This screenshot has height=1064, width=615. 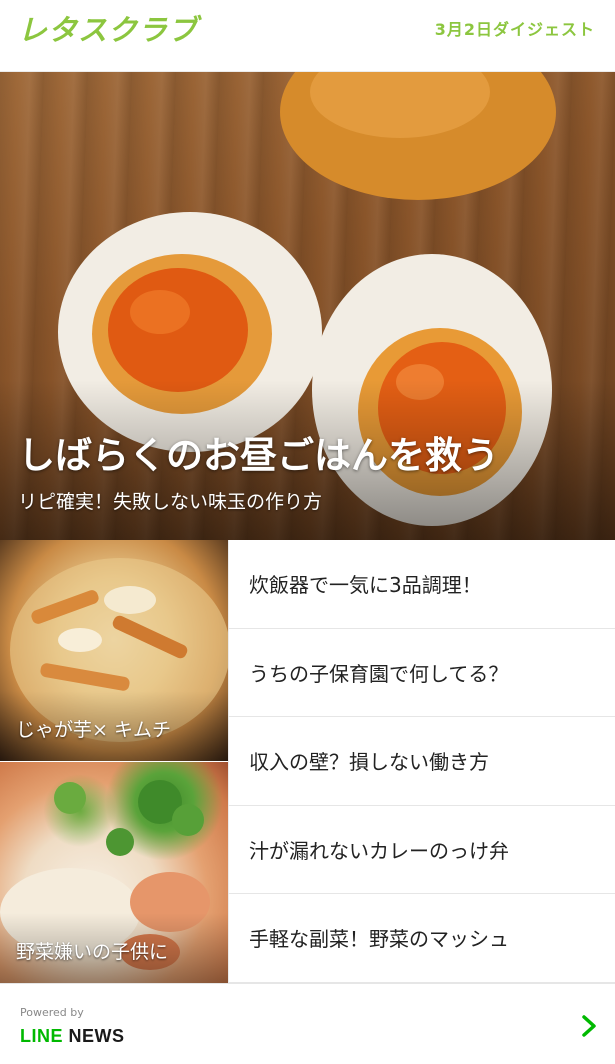 I want to click on hero-subtitle: リピ確実！失敗しない味玉の作り方, so click(x=170, y=502).